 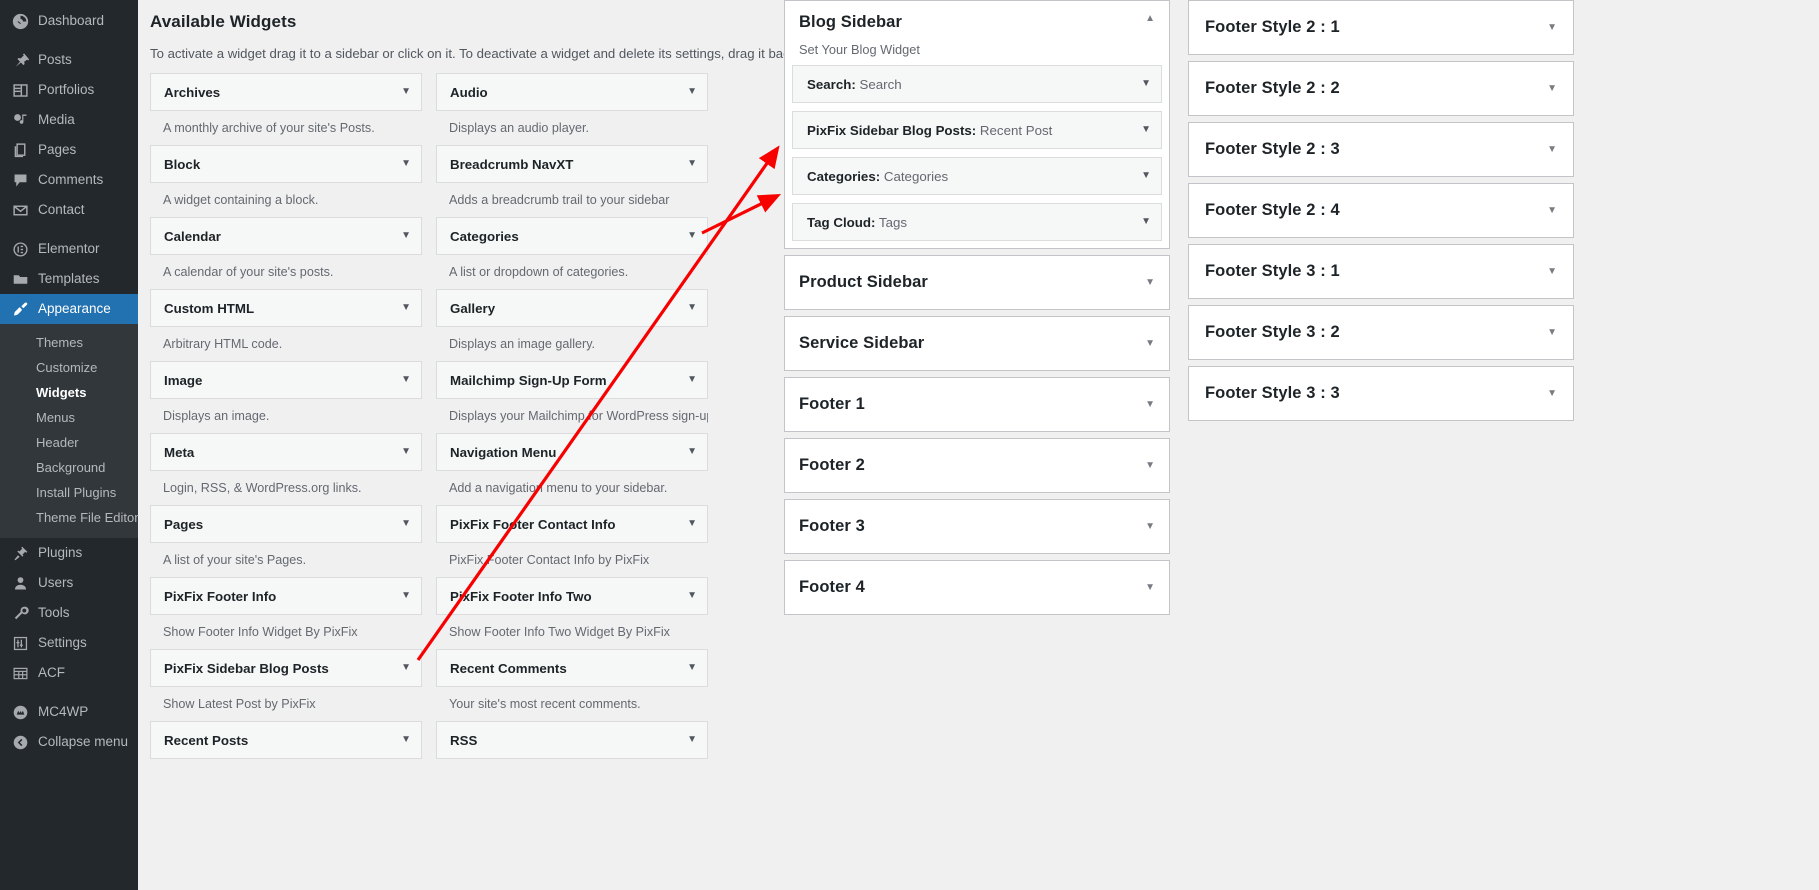 I want to click on sidebar-item-templates: Templates, so click(x=69, y=279).